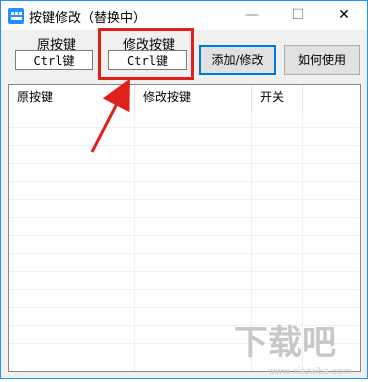 This screenshot has width=368, height=382. Describe the element at coordinates (88, 18) in the screenshot. I see `window-title: 按键修改（替换中）` at that location.